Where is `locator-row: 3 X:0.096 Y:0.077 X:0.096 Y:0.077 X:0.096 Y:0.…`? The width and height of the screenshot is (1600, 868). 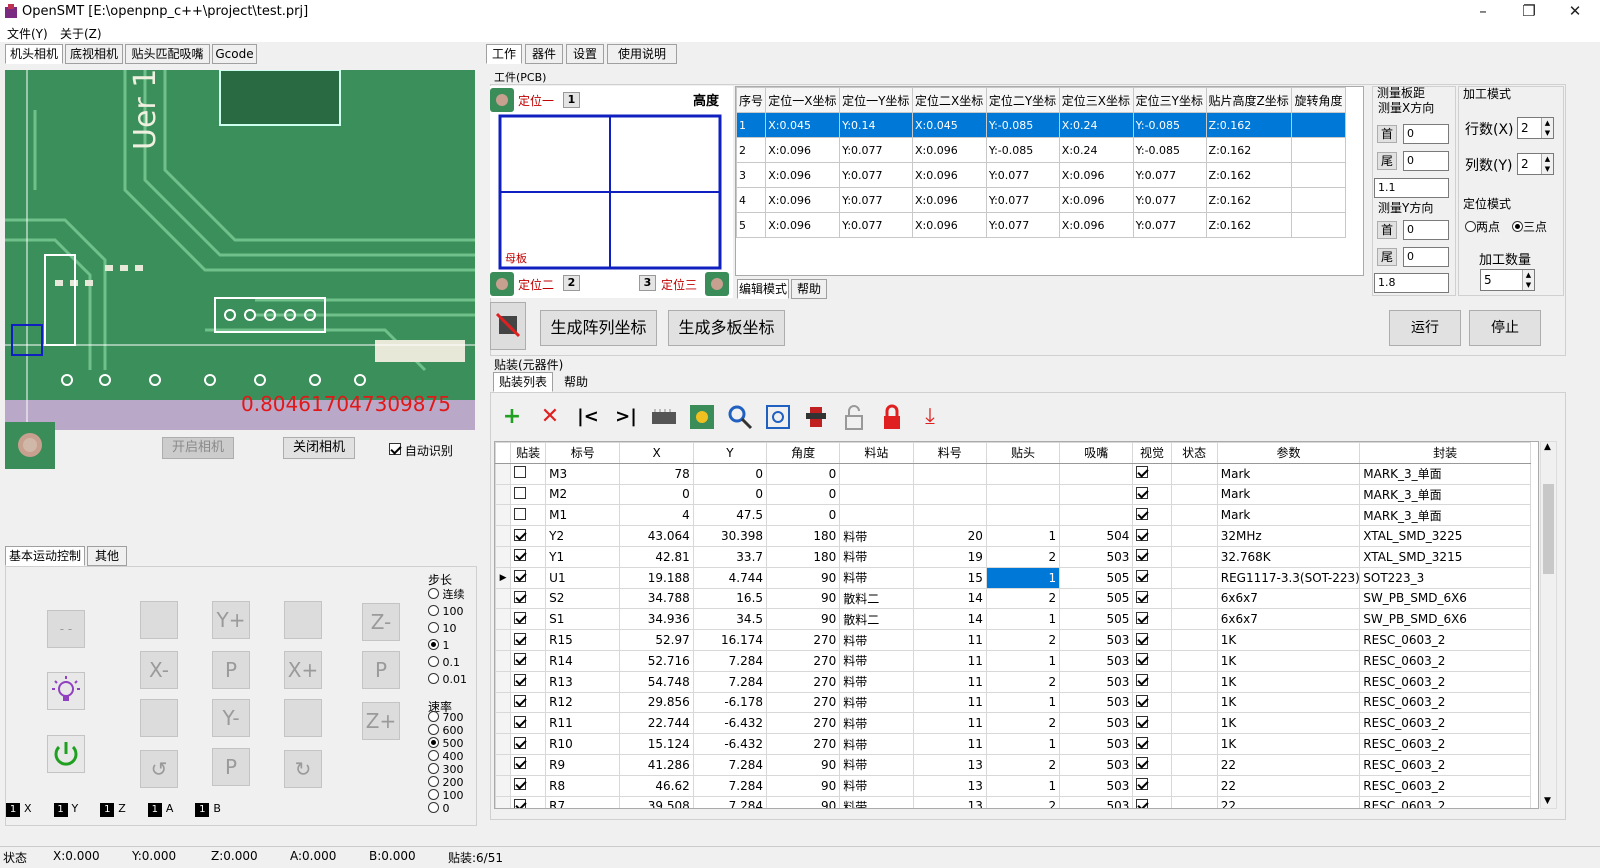
locator-row: 3 X:0.096 Y:0.077 X:0.096 Y:0.077 X:0.096 Y:0.… is located at coordinates (1041, 175).